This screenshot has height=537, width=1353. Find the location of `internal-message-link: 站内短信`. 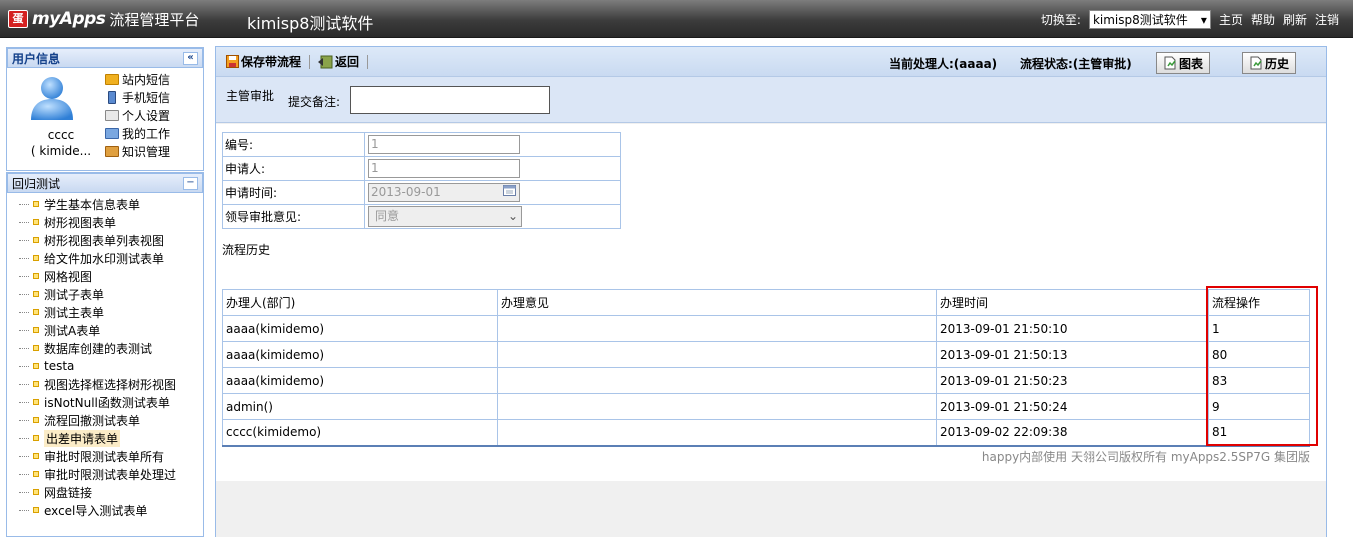

internal-message-link: 站内短信 is located at coordinates (154, 79).